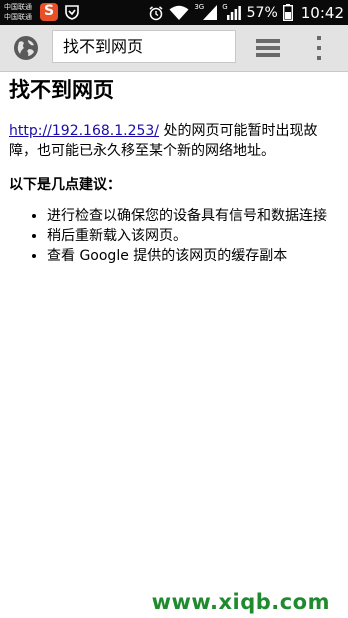 The width and height of the screenshot is (348, 618). Describe the element at coordinates (193, 236) in the screenshot. I see `suggestion-item: 稍后重新载入该网页。` at that location.